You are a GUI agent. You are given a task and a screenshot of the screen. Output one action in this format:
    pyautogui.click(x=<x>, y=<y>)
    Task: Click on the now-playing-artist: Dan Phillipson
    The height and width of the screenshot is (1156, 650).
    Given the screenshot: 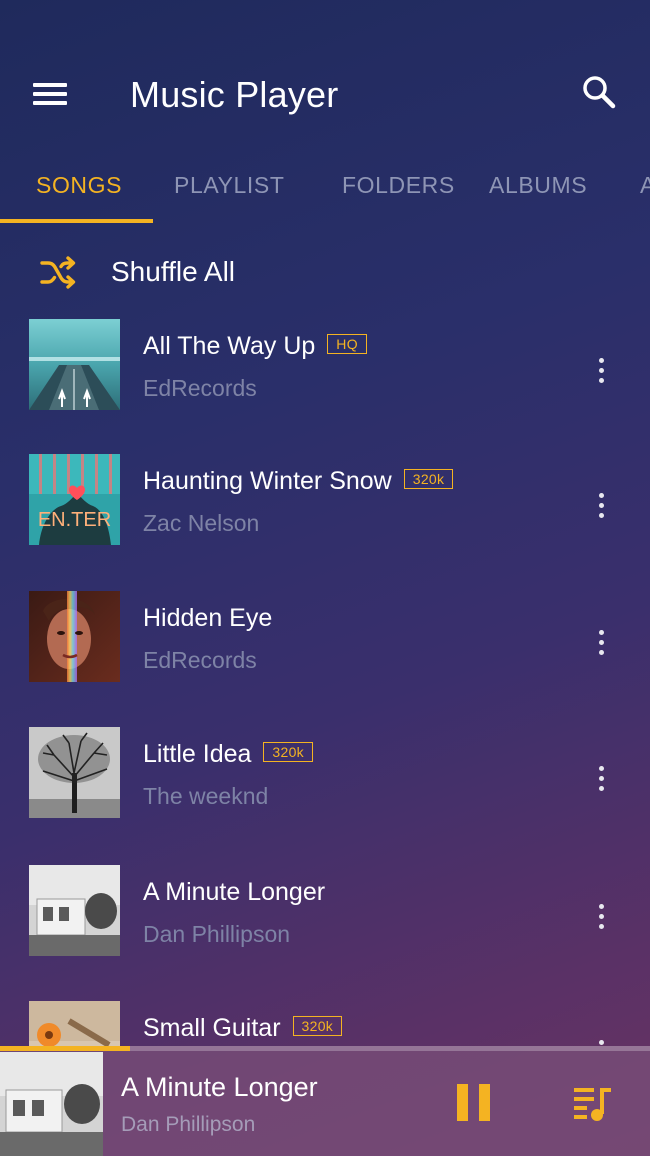 What is the action you would take?
    pyautogui.click(x=188, y=1124)
    